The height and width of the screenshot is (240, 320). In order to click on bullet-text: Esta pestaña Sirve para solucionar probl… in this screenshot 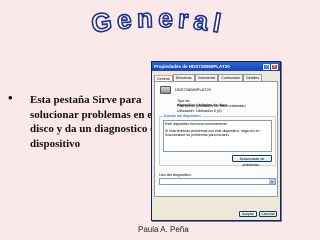, I will do `click(97, 122)`.